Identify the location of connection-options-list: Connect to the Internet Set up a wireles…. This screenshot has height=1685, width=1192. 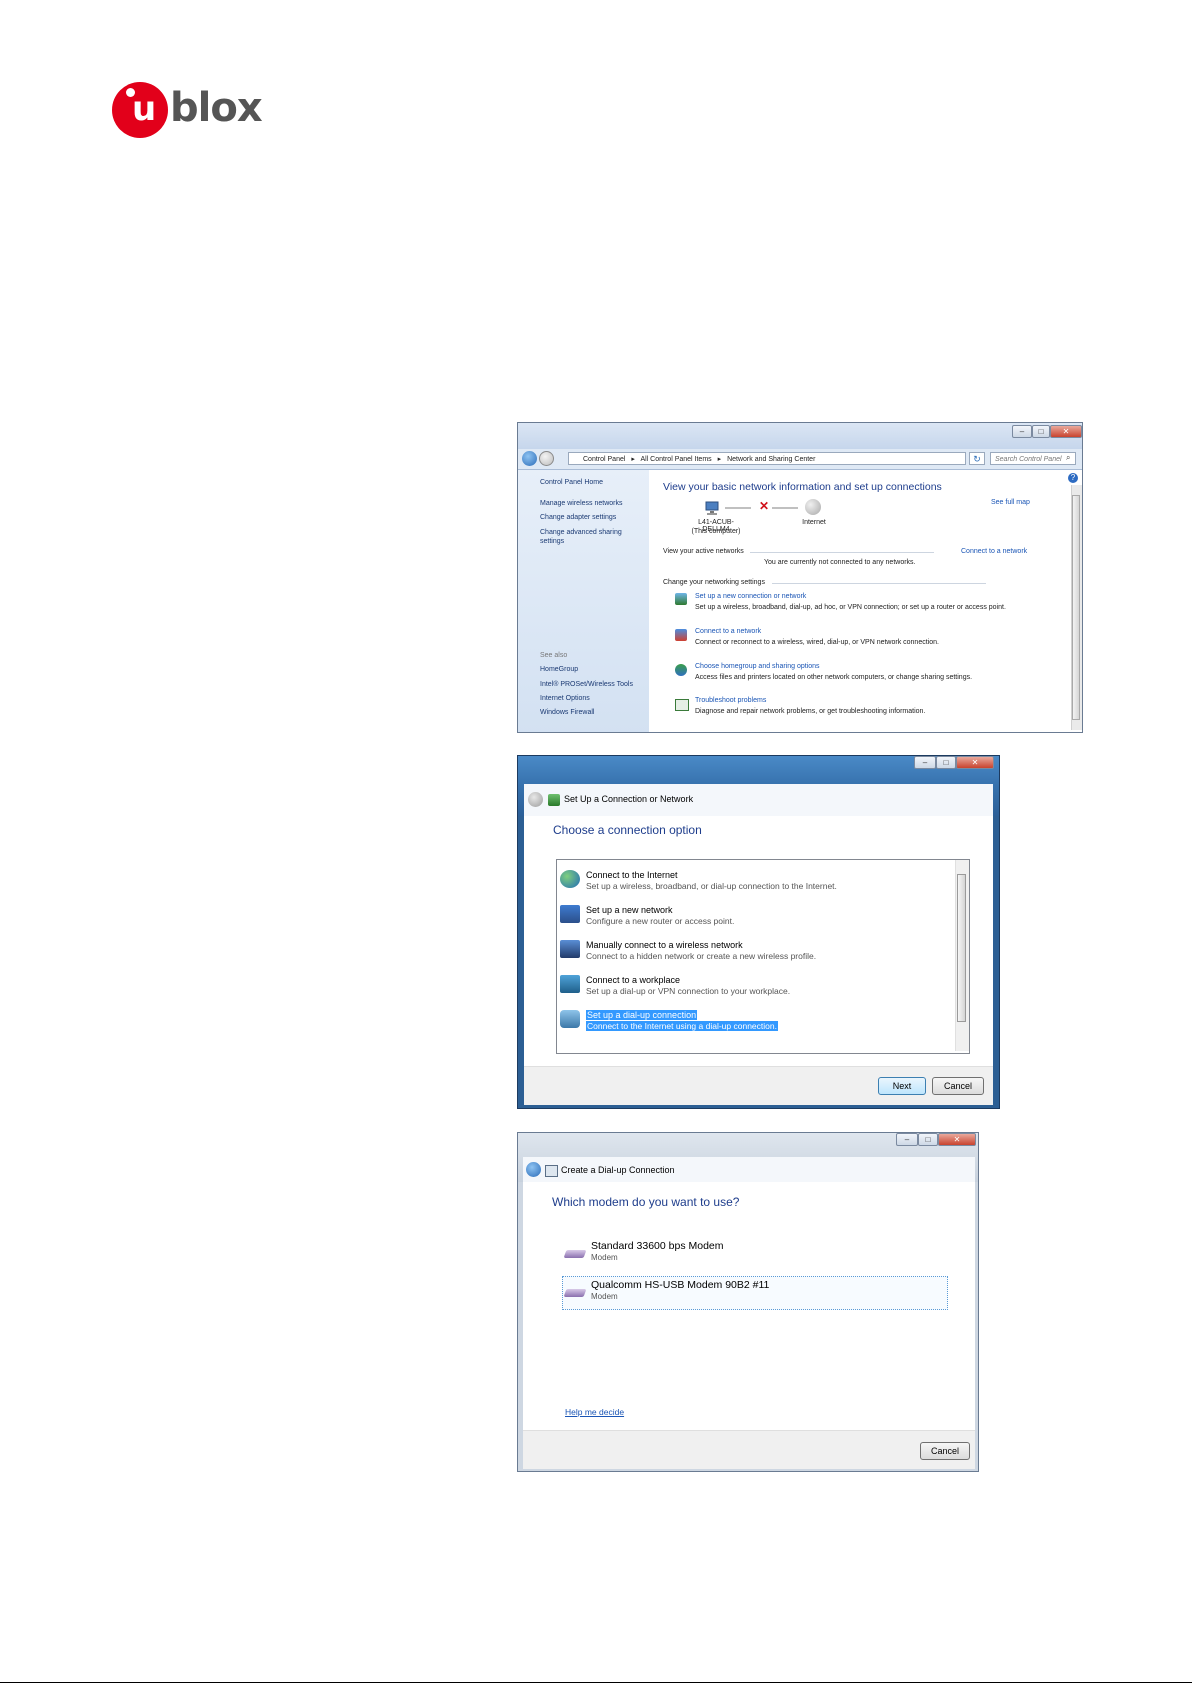
(763, 956).